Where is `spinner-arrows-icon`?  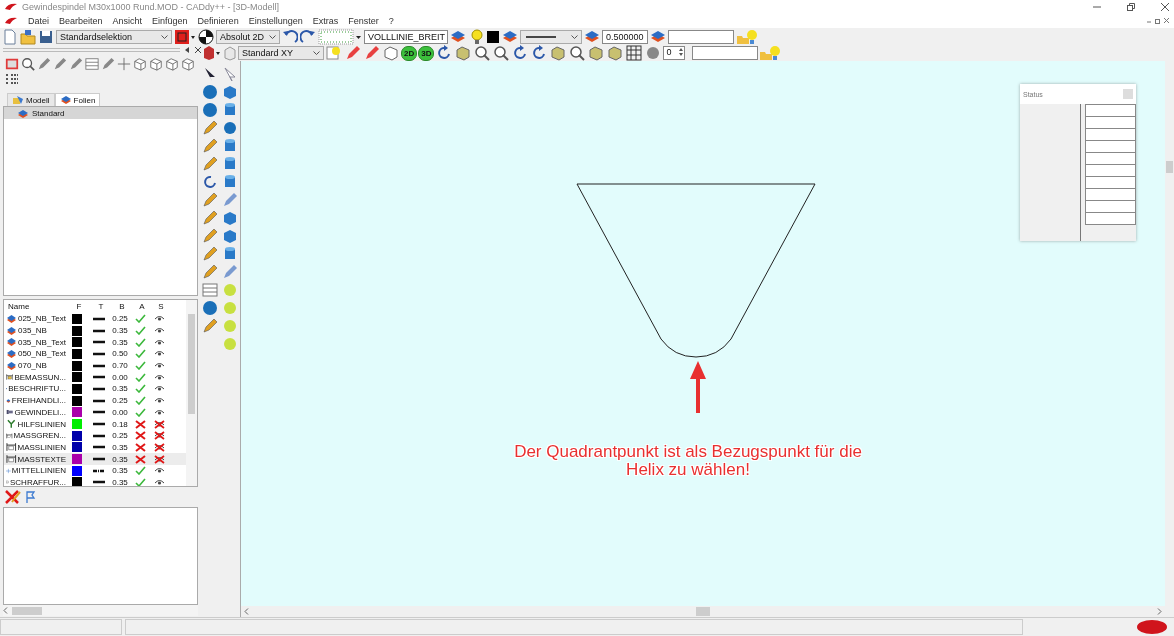 spinner-arrows-icon is located at coordinates (681, 52).